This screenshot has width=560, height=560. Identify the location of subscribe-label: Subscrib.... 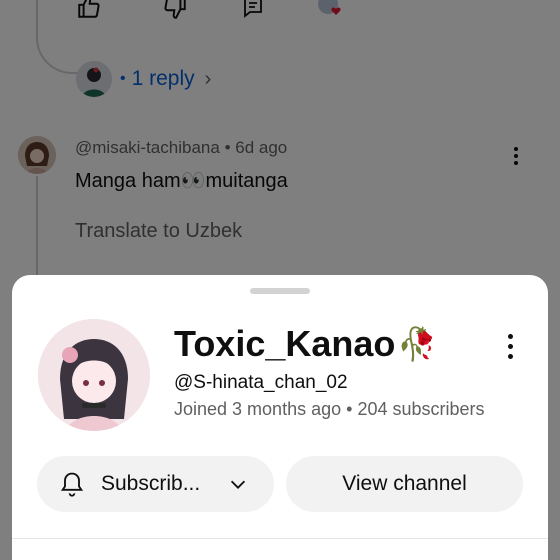
(151, 483).